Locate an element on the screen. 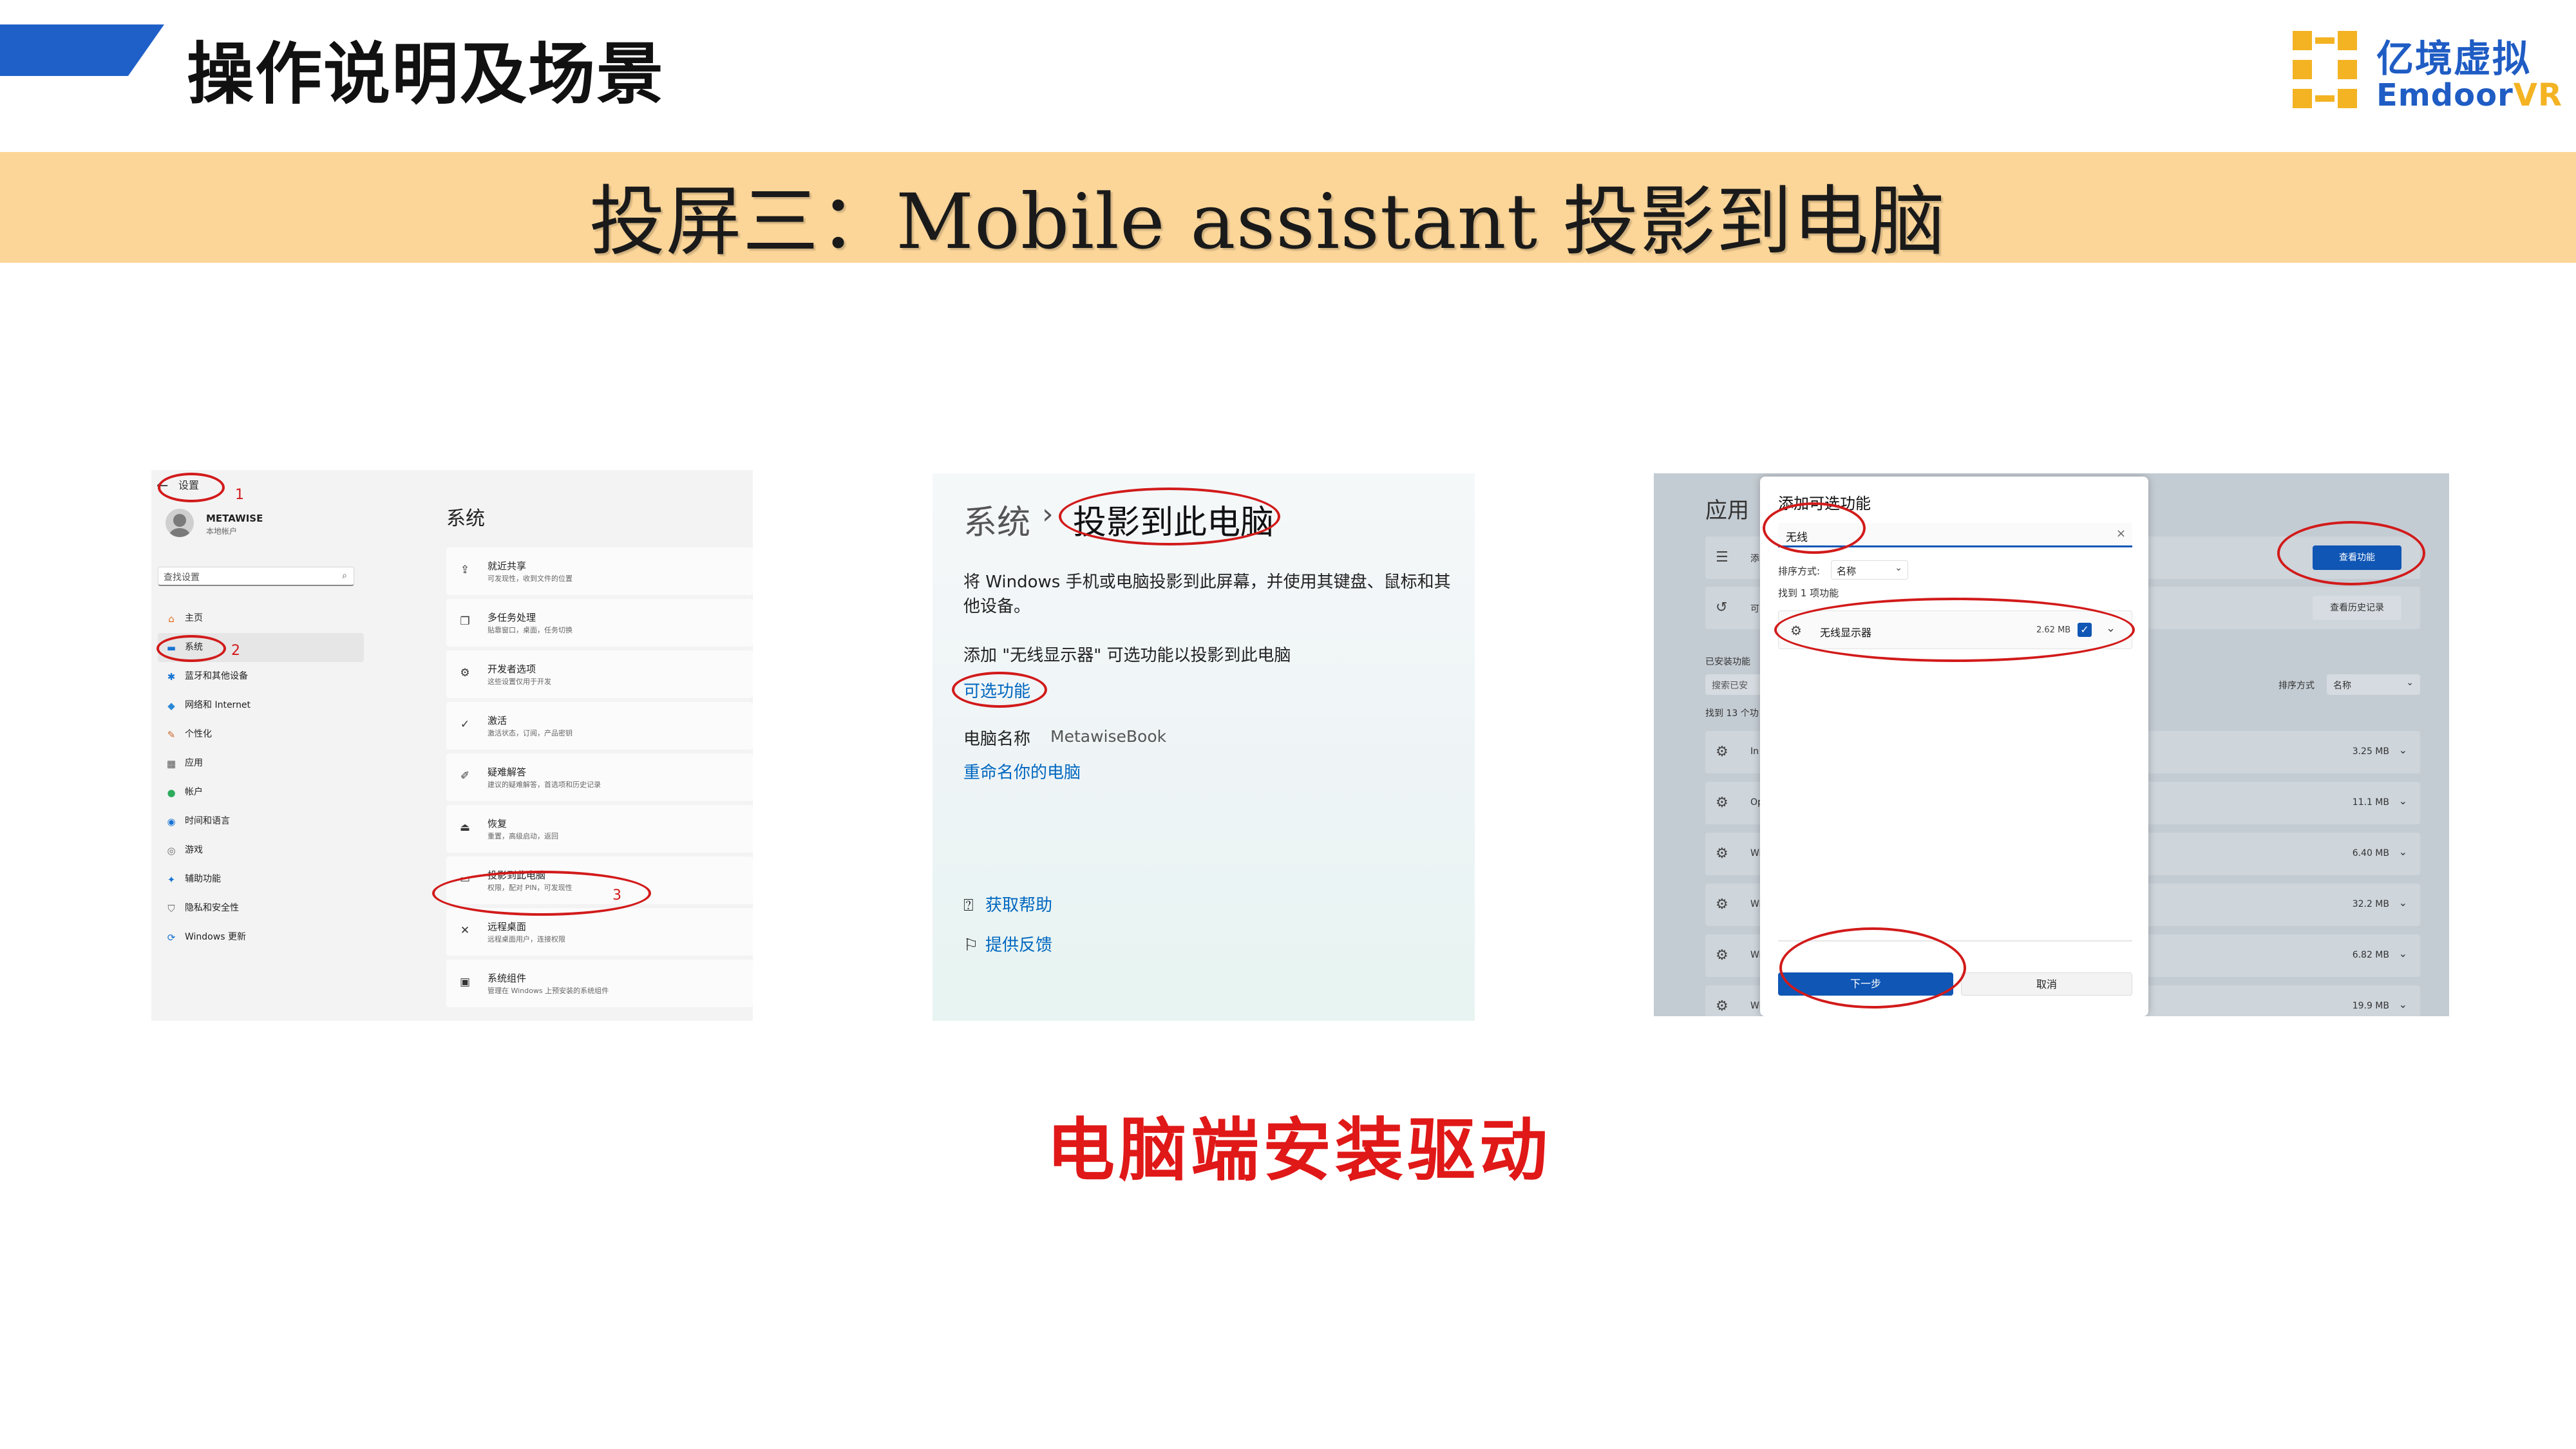 The width and height of the screenshot is (2576, 1449). dialog-found-count: 找到 1 项功能 is located at coordinates (1808, 593).